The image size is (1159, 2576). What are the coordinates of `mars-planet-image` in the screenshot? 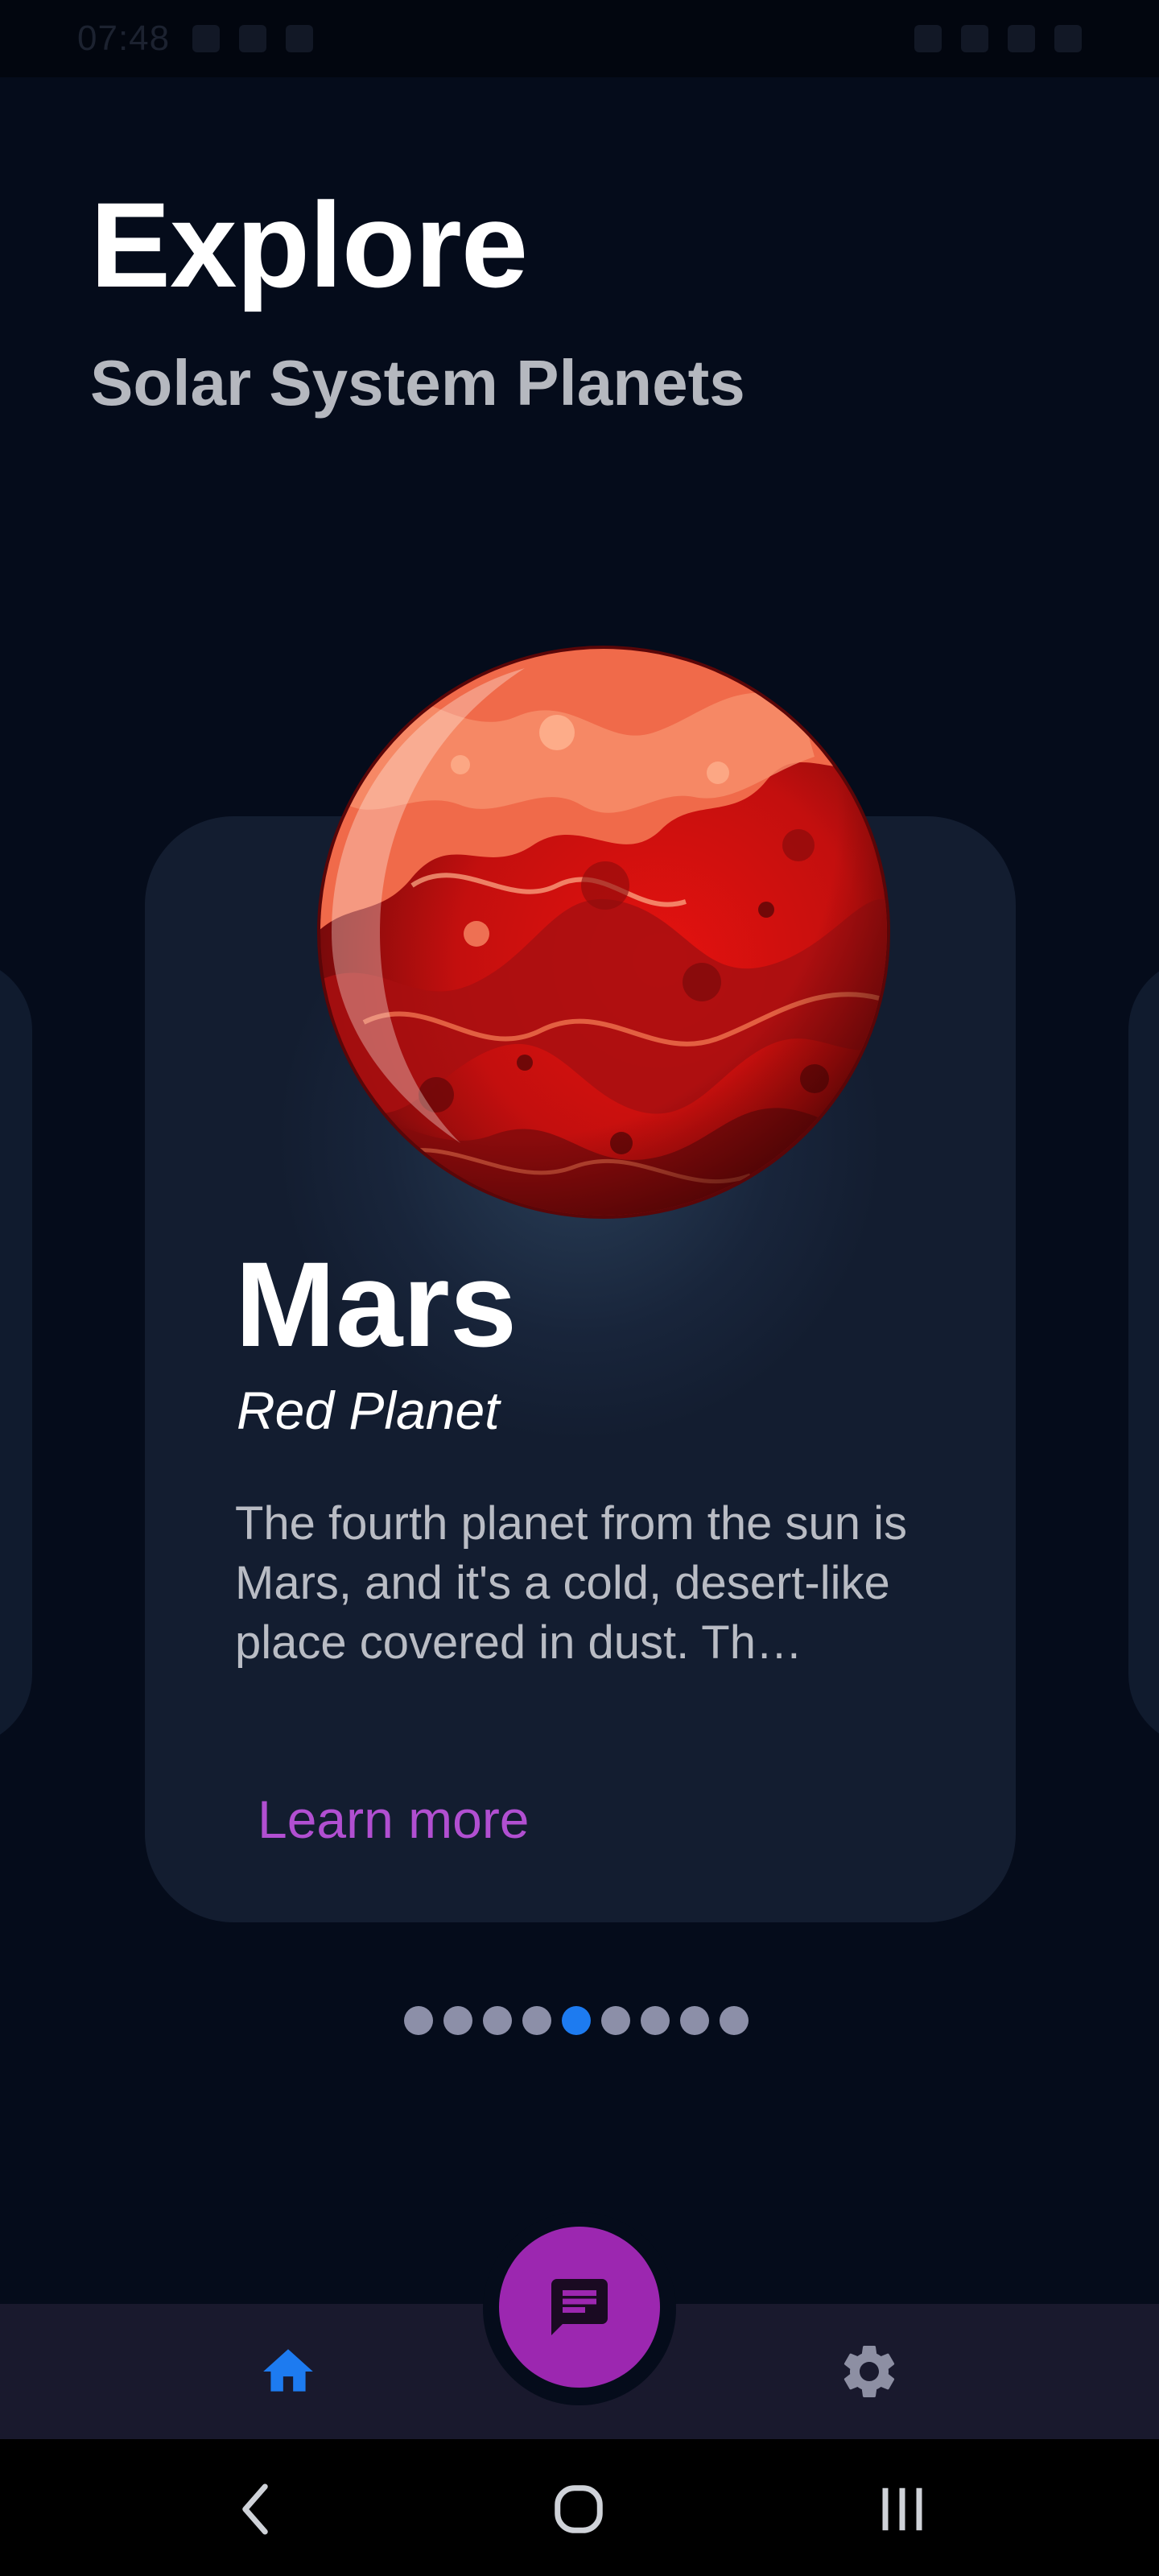 It's located at (603, 932).